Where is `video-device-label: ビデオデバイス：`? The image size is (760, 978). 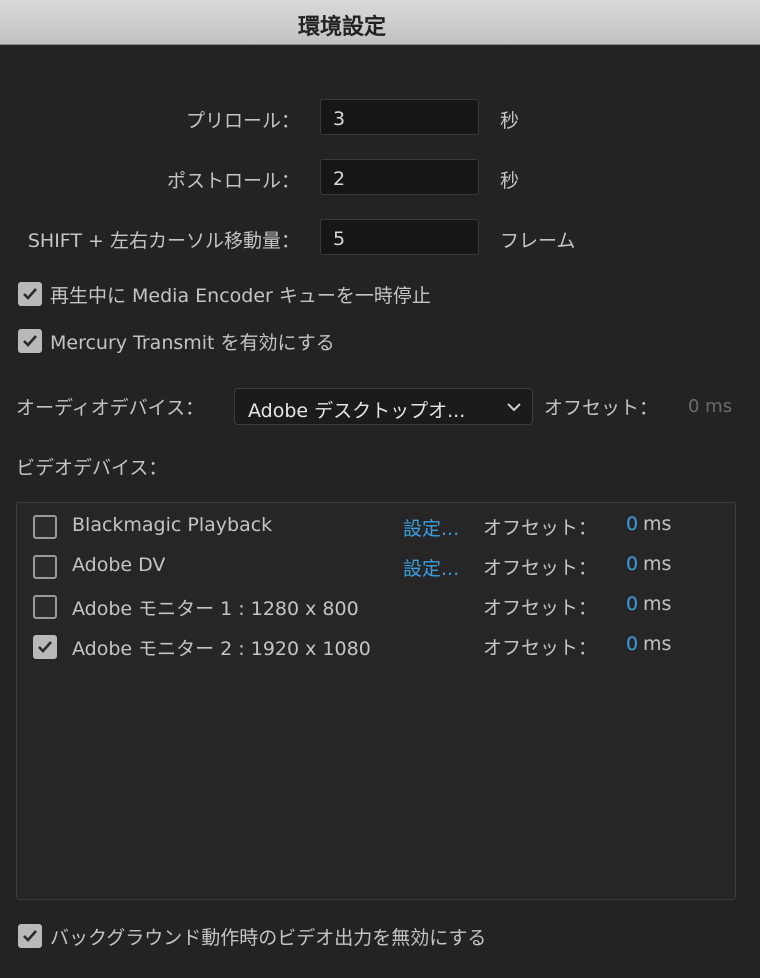 video-device-label: ビデオデバイス： is located at coordinates (92, 468).